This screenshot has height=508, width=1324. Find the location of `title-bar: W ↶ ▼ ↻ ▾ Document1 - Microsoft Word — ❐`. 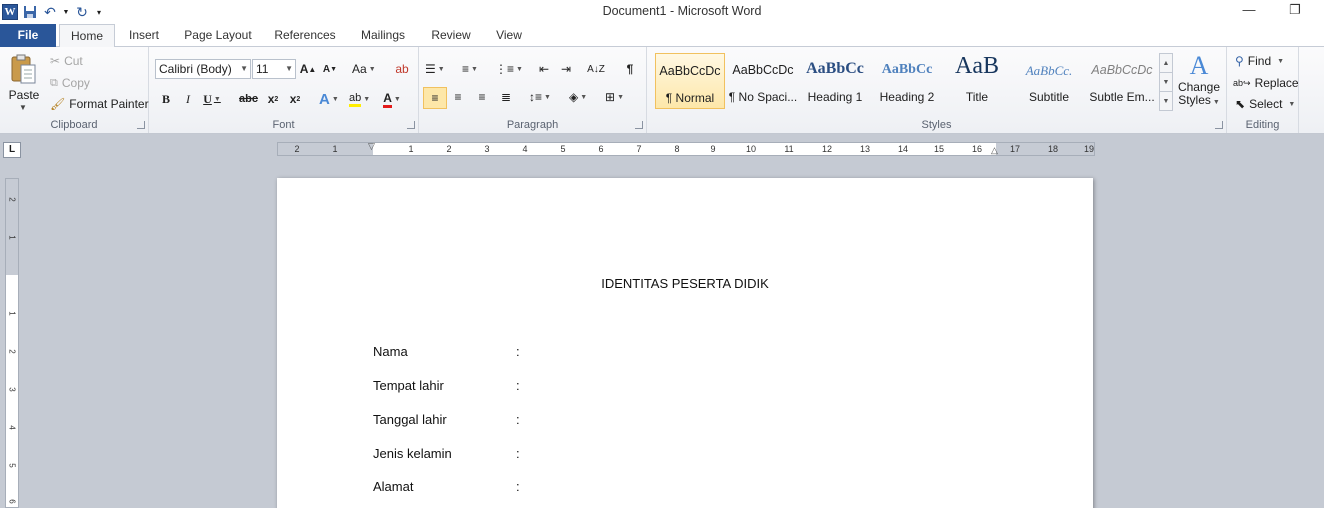

title-bar: W ↶ ▼ ↻ ▾ Document1 - Microsoft Word — ❐ is located at coordinates (662, 12).